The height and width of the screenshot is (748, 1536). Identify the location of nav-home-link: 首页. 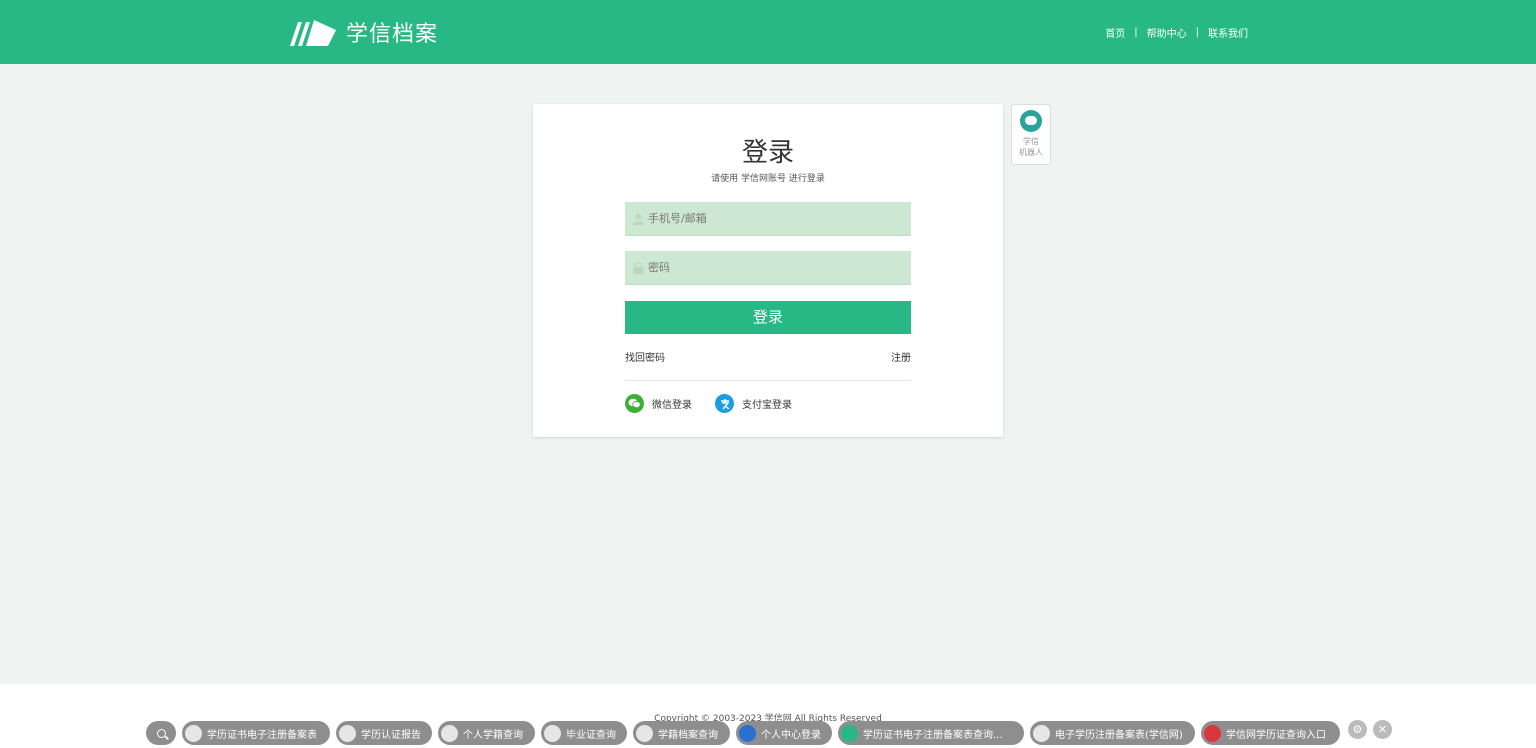
(1115, 32).